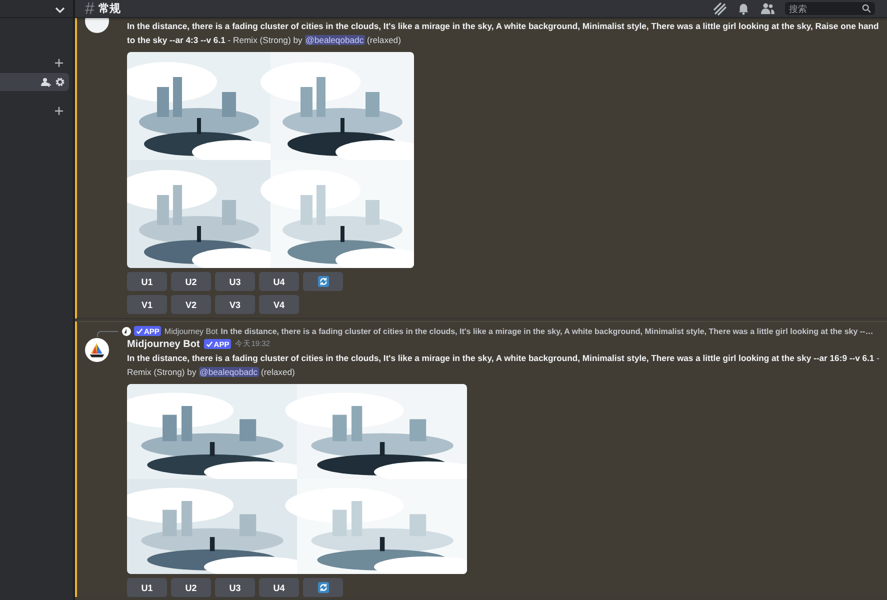  What do you see at coordinates (126, 331) in the screenshot?
I see `bot-avatar-icon` at bounding box center [126, 331].